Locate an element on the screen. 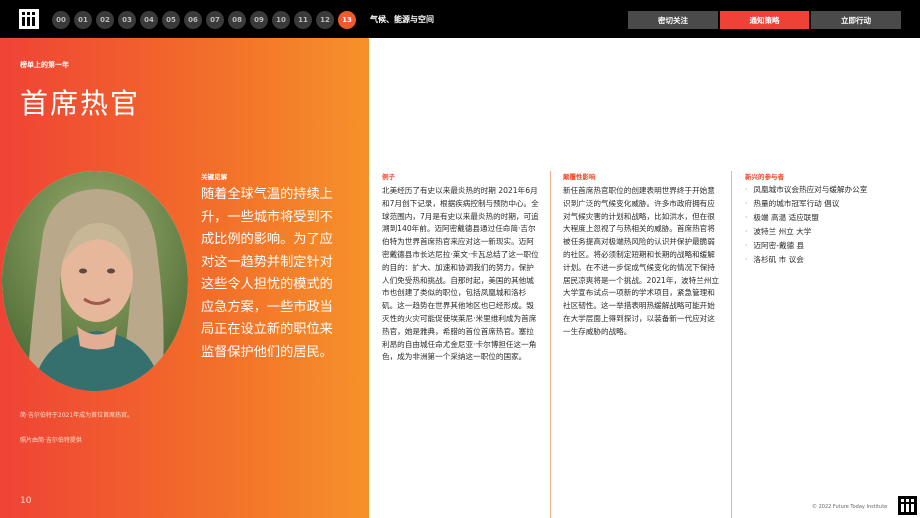 This screenshot has width=920, height=518. kicker-label: 榜单上的第一年 is located at coordinates (44, 65).